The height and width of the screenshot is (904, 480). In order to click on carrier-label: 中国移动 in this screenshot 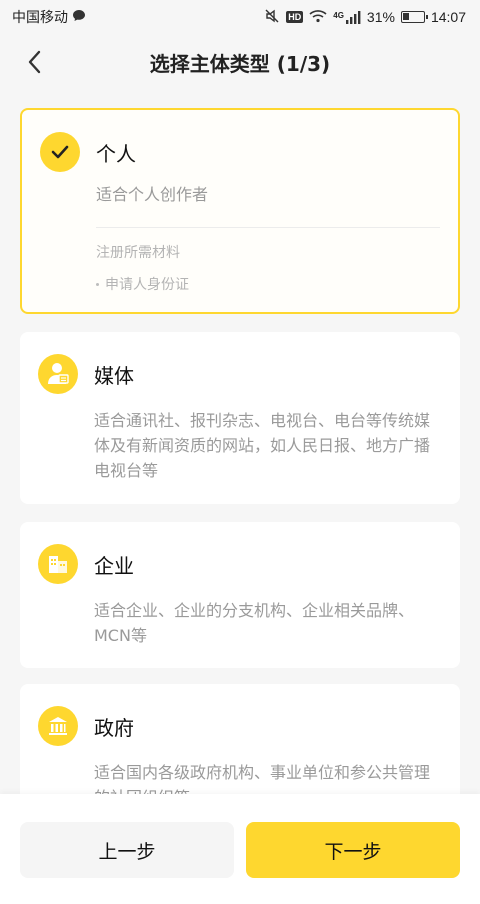, I will do `click(40, 17)`.